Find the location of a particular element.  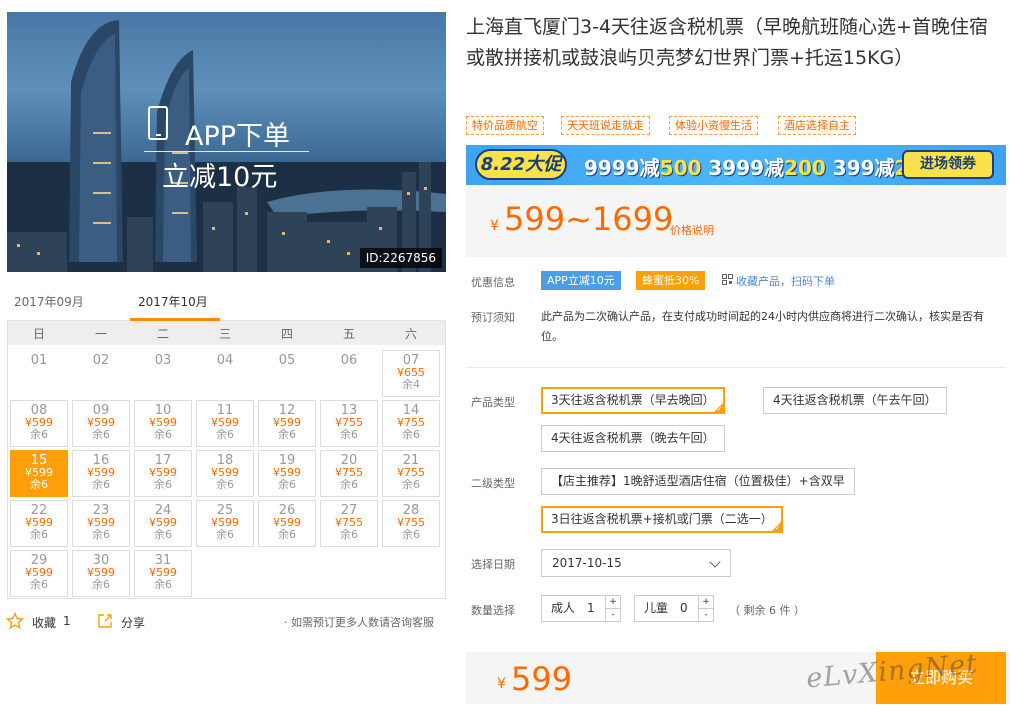

calendar-day: 30 ¥599 余6 is located at coordinates (101, 573).